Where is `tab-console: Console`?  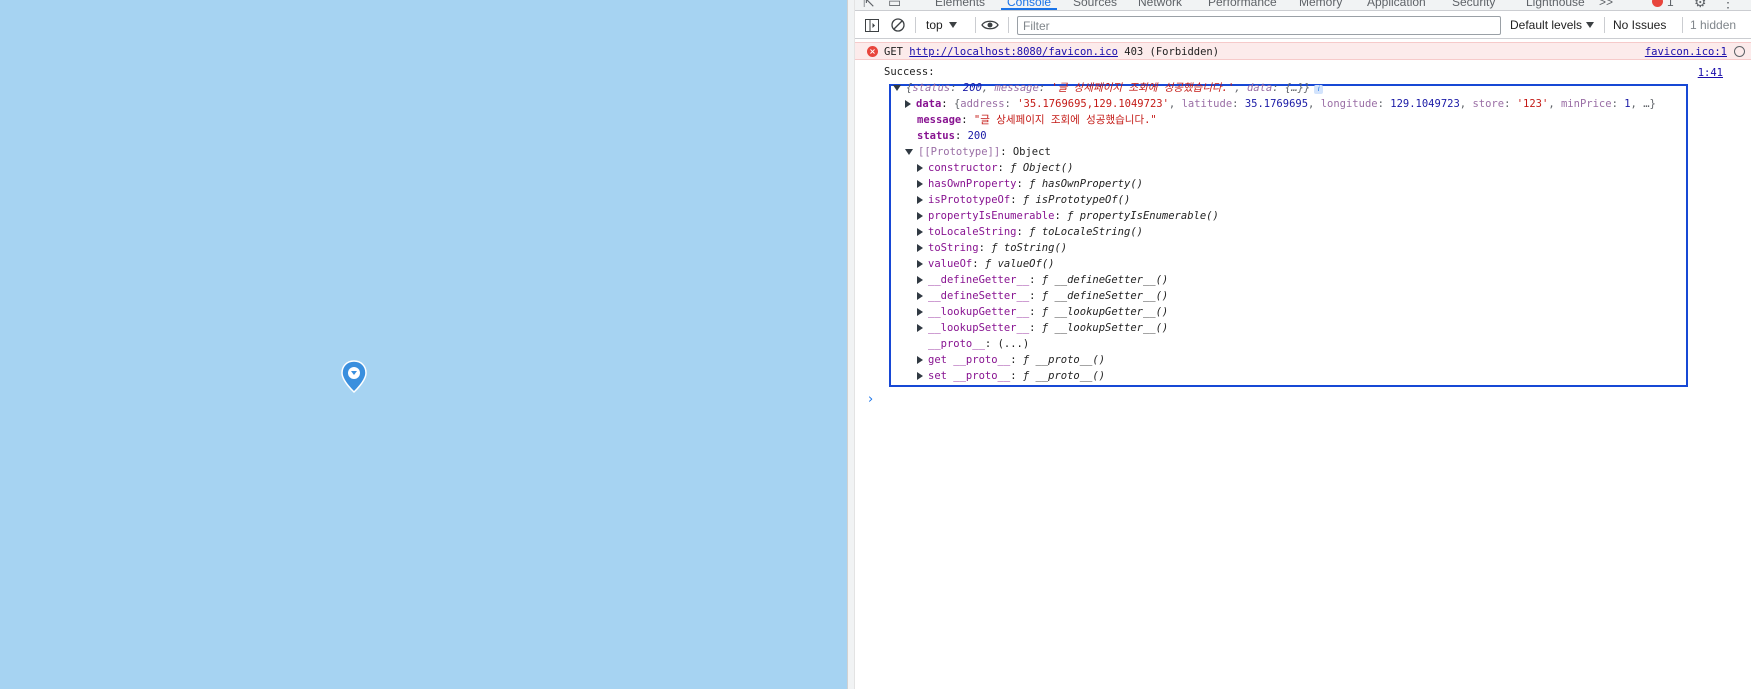 tab-console: Console is located at coordinates (1029, 5).